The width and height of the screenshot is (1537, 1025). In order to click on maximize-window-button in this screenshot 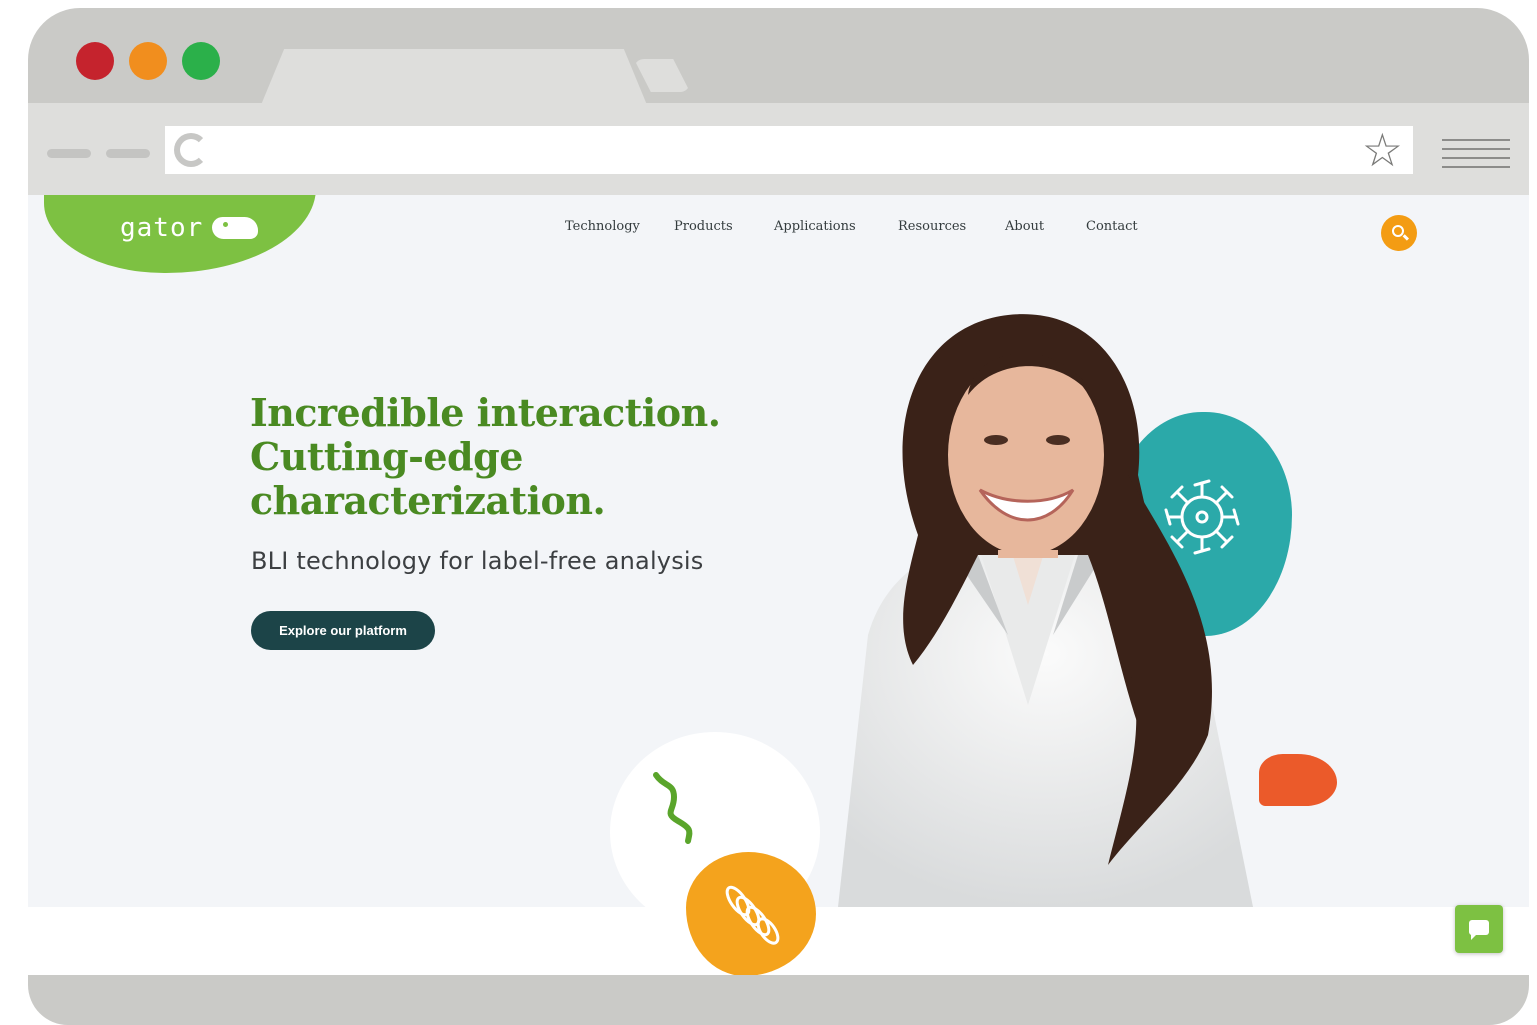, I will do `click(201, 61)`.